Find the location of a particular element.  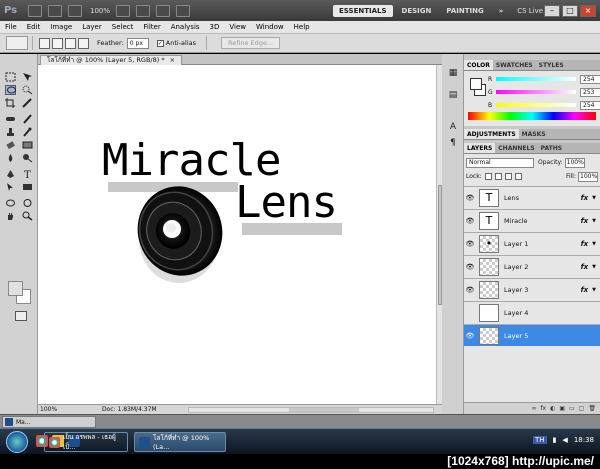

tab-adjustments: ADJUSTMENTS is located at coordinates (491, 134).